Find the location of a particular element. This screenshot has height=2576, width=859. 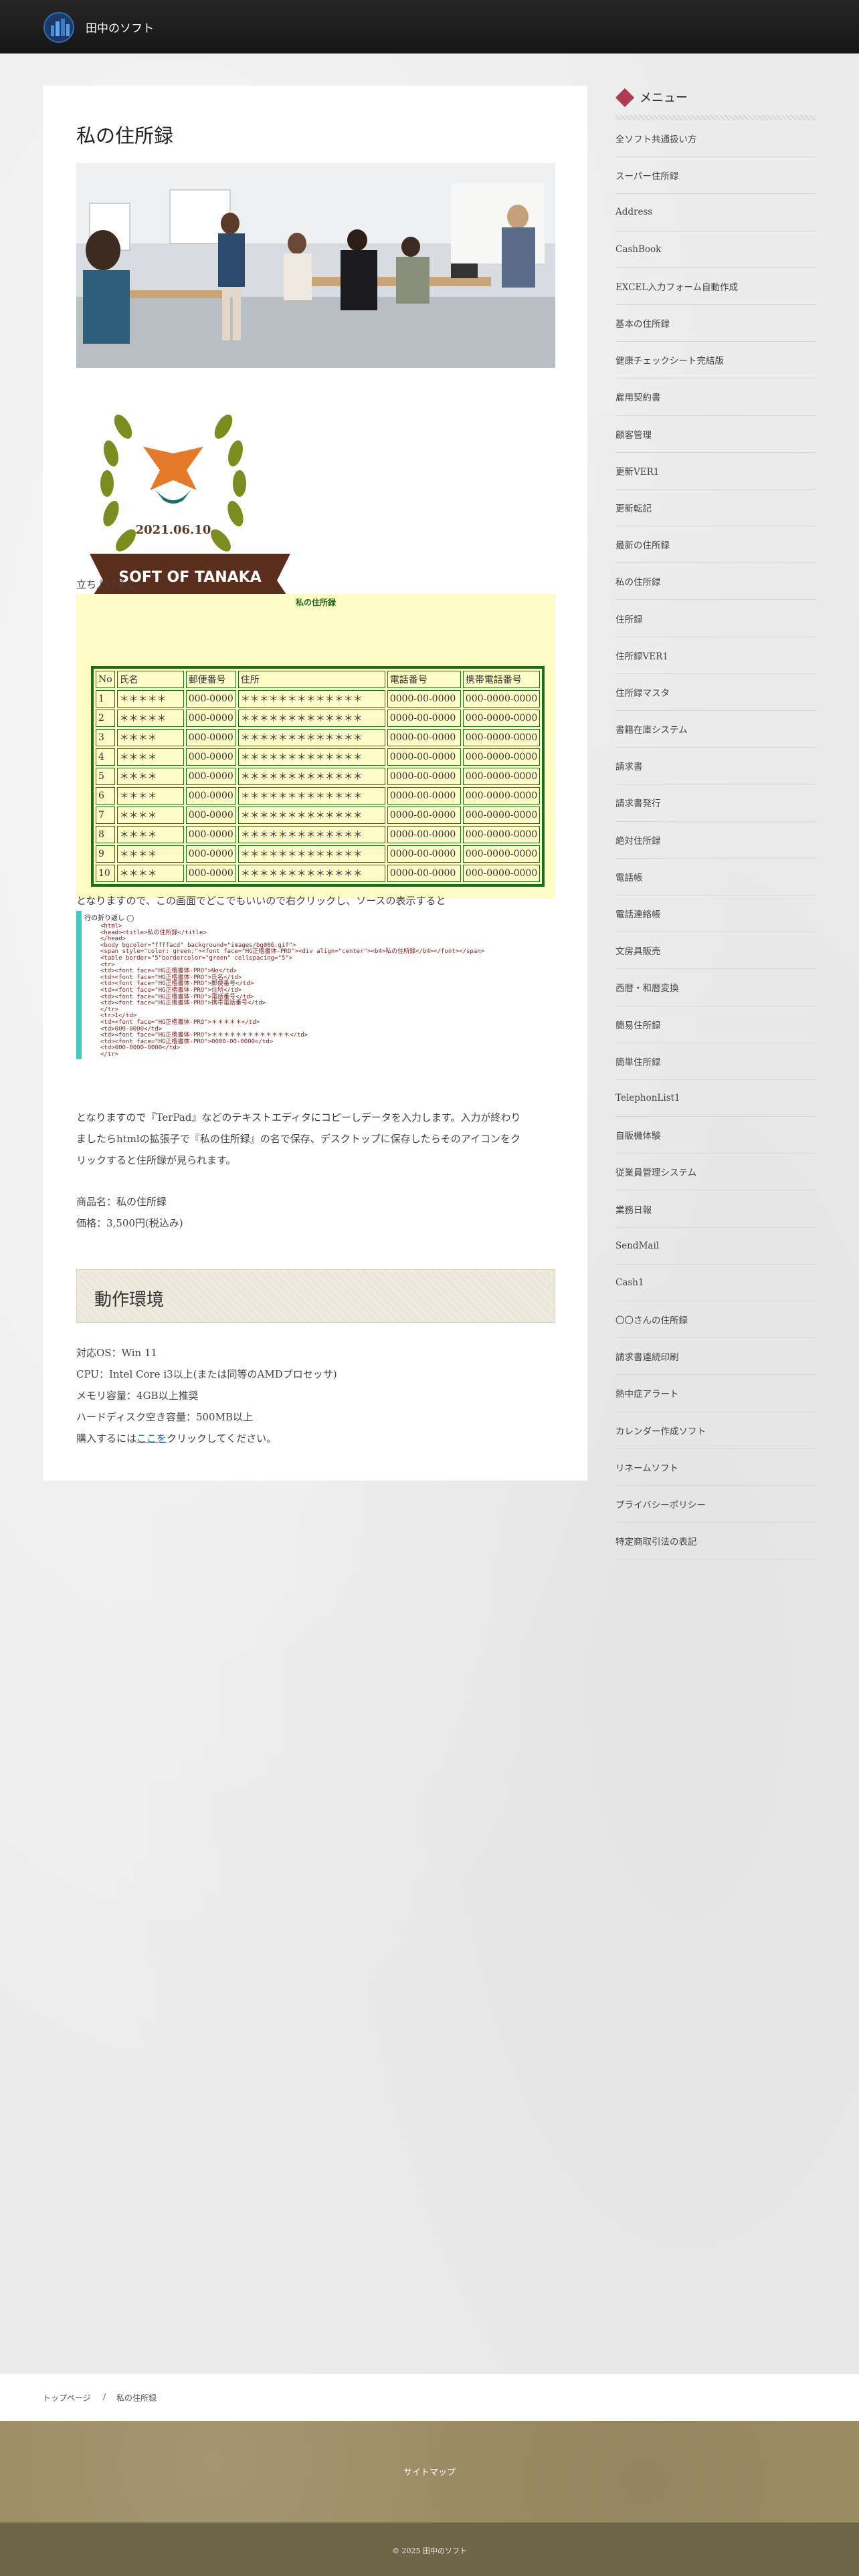

sidebar-item: 更新VER1 is located at coordinates (715, 471).